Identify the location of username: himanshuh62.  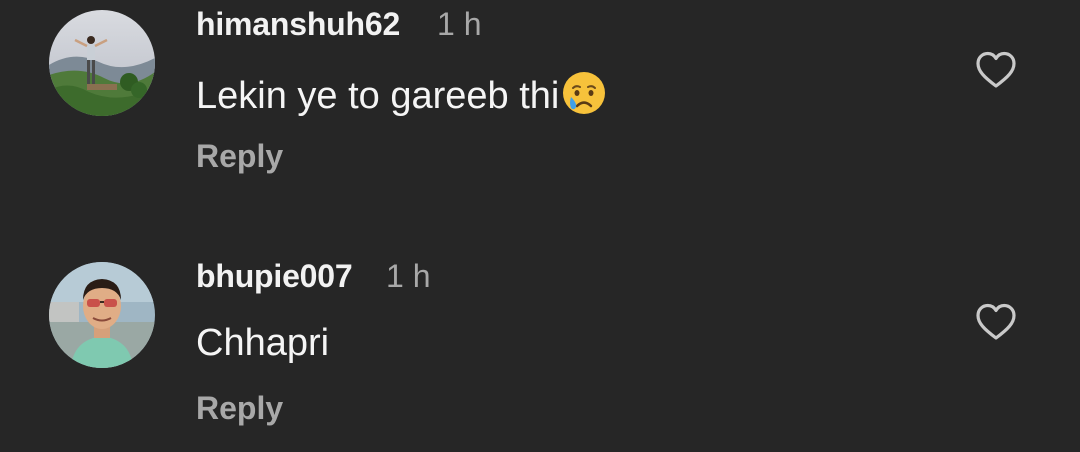
(298, 24).